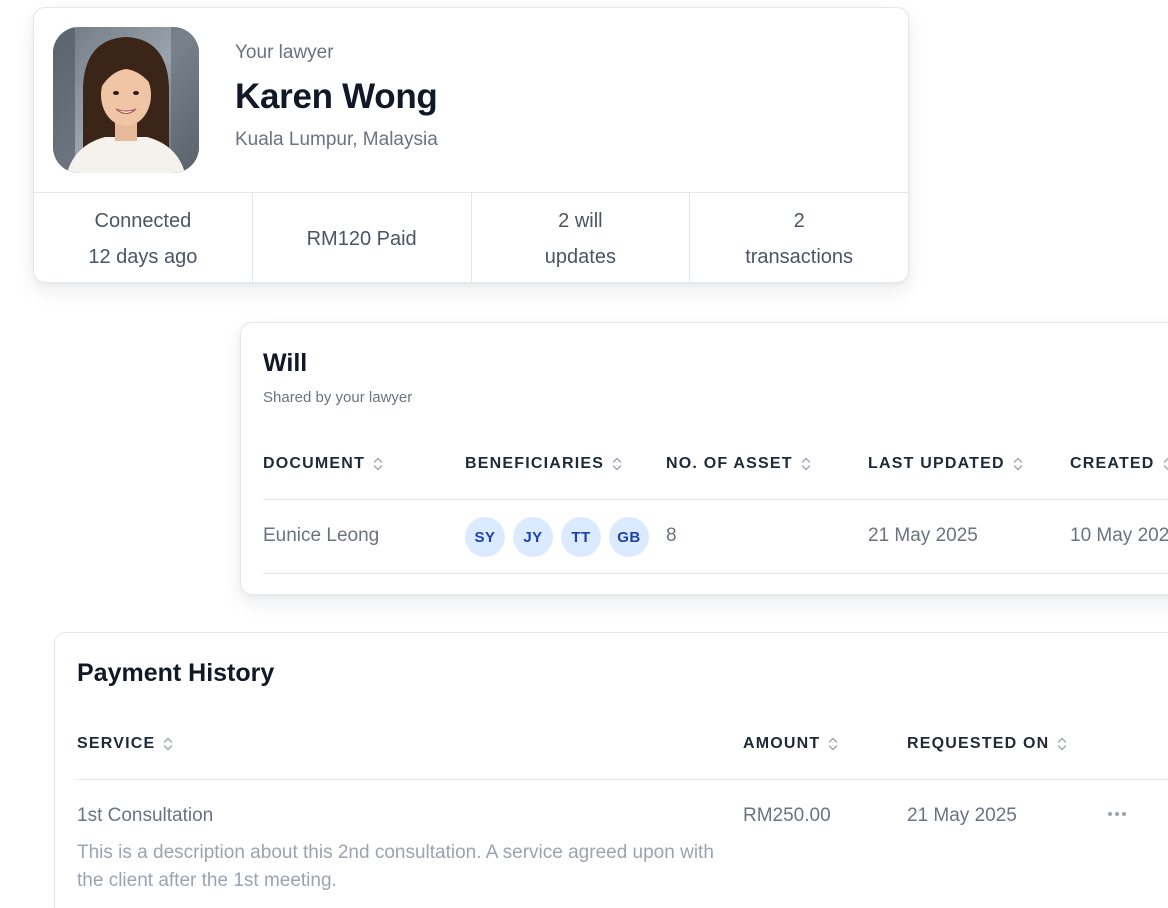 The width and height of the screenshot is (1168, 908). What do you see at coordinates (799, 237) in the screenshot?
I see `stat-transactions: 2 transactions` at bounding box center [799, 237].